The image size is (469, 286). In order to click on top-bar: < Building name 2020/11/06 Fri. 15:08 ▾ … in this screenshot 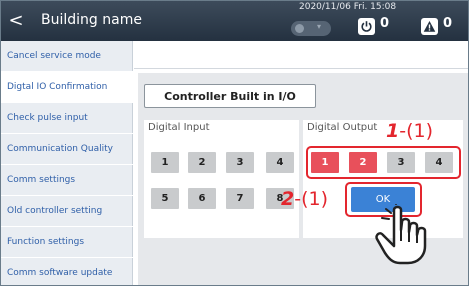, I will do `click(234, 21)`.